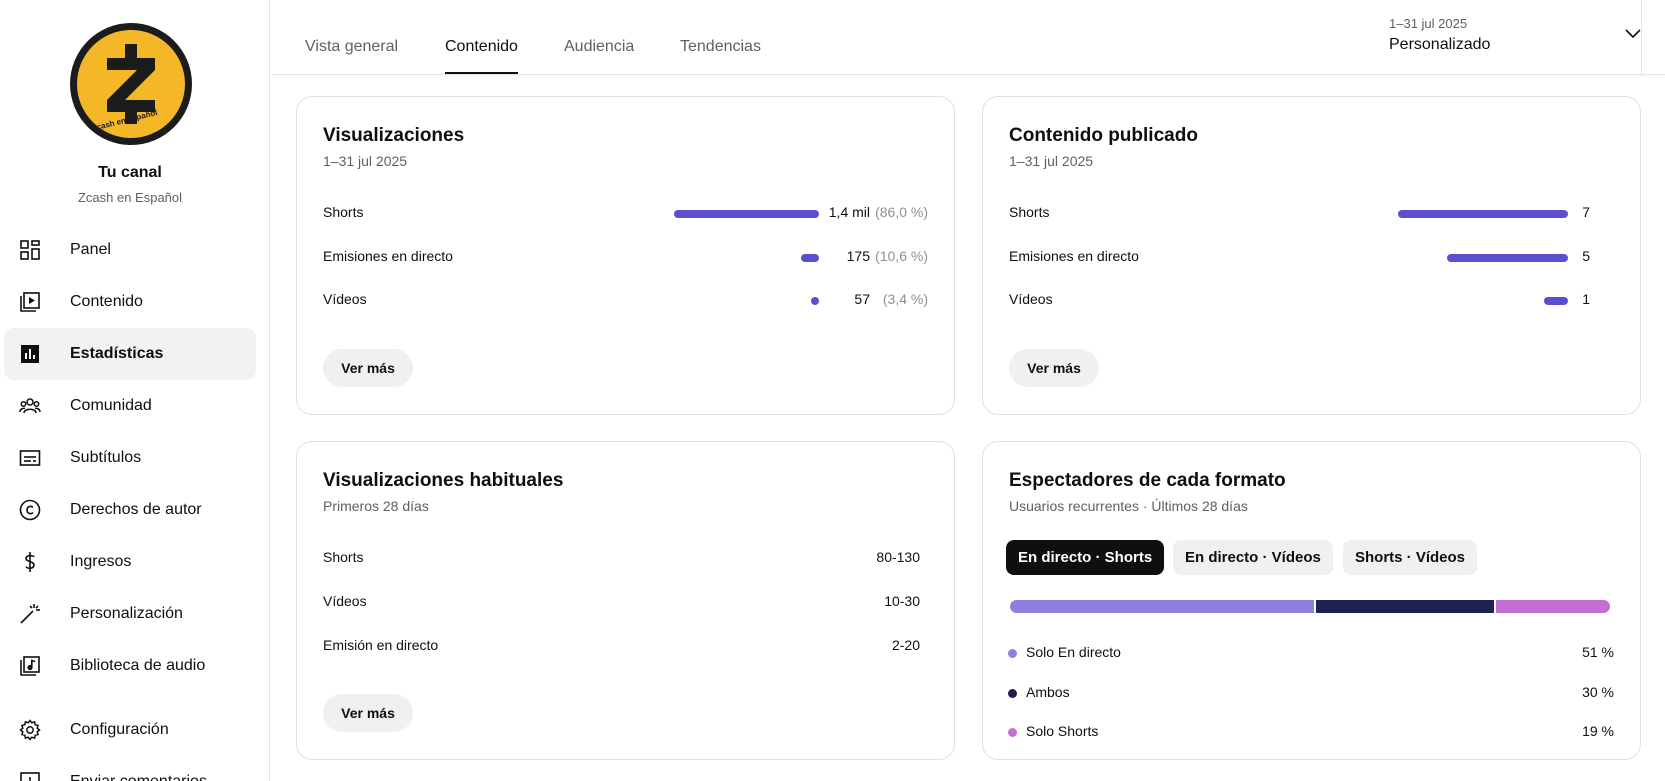 Image resolution: width=1665 pixels, height=781 pixels. What do you see at coordinates (443, 480) in the screenshot?
I see `card-title: Visualizaciones habituales` at bounding box center [443, 480].